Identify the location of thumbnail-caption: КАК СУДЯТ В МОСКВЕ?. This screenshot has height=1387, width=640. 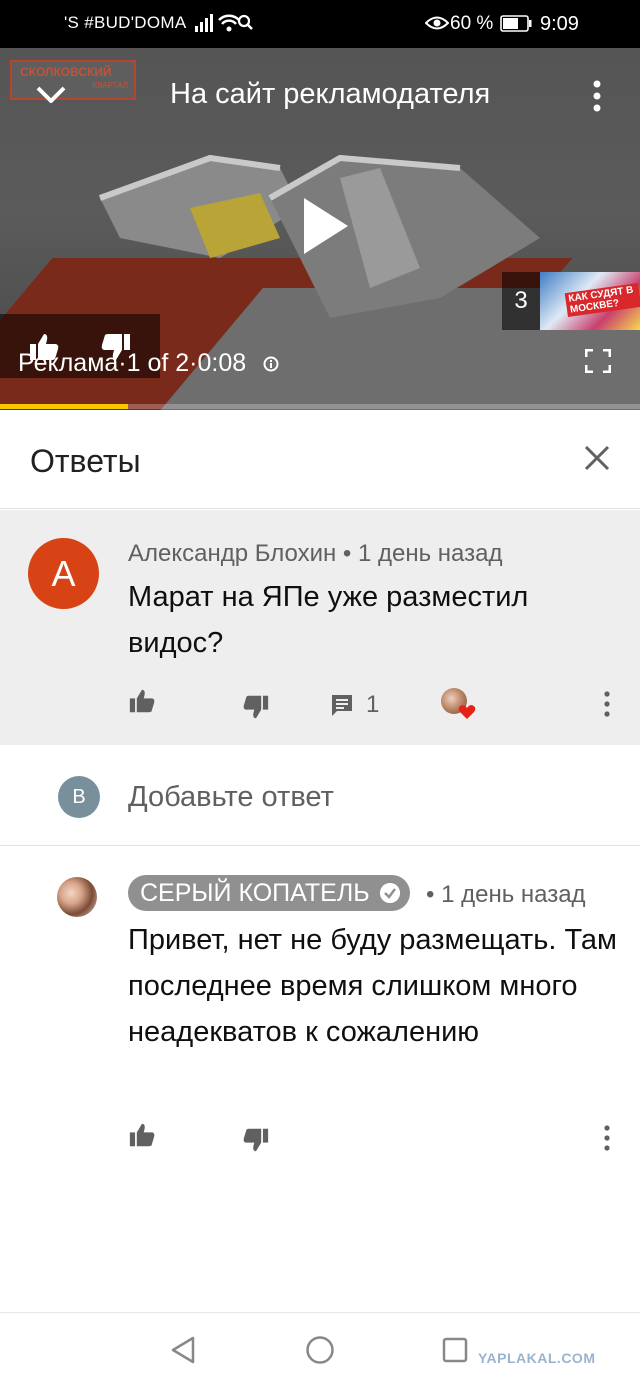
(602, 300).